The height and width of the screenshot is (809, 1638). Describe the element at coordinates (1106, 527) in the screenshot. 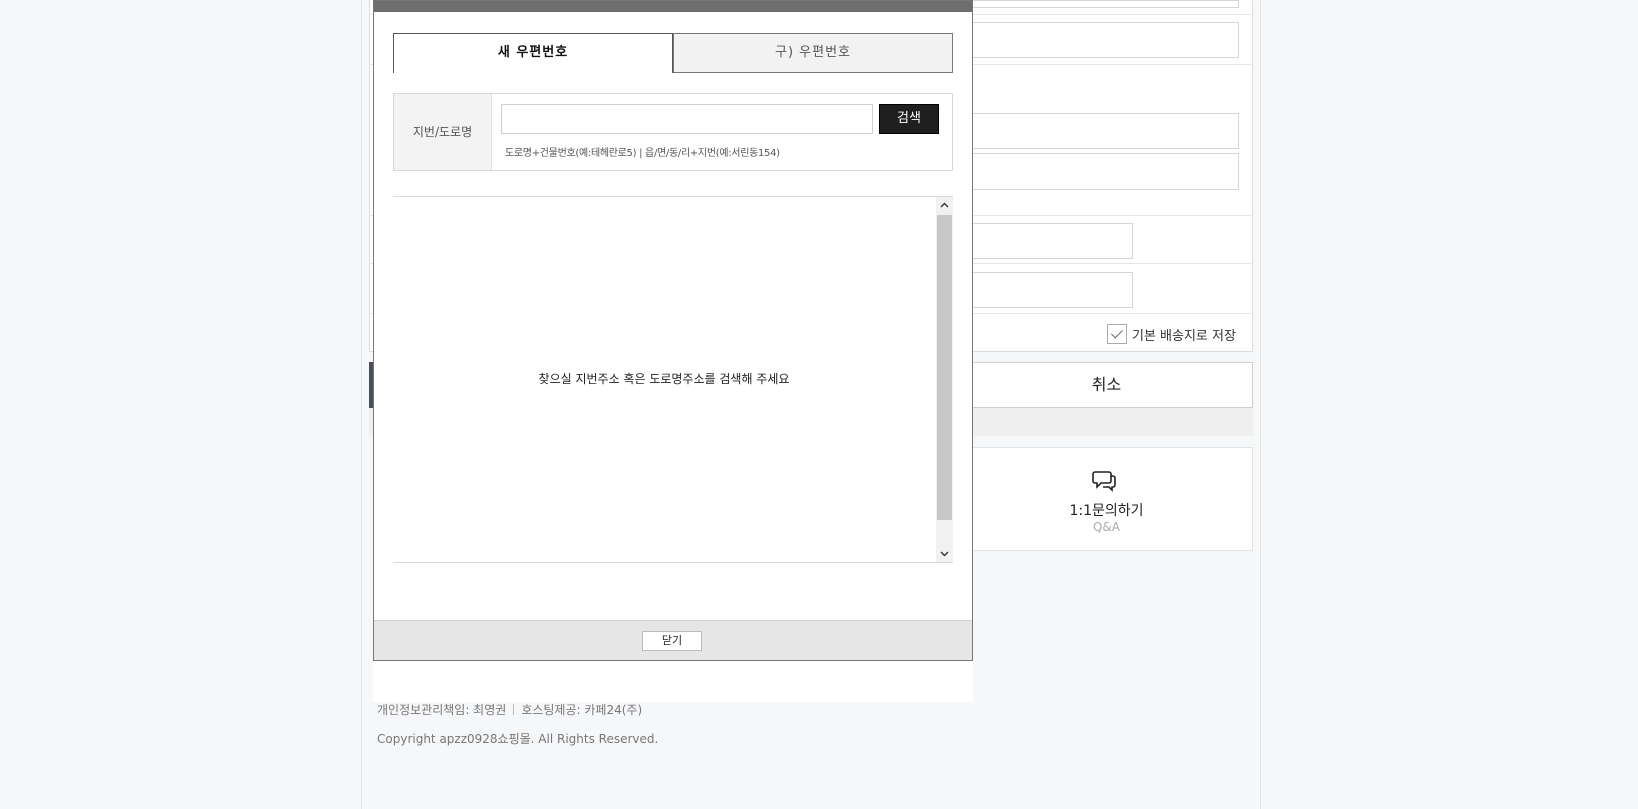

I see `qa-subtitle: Q&A` at that location.